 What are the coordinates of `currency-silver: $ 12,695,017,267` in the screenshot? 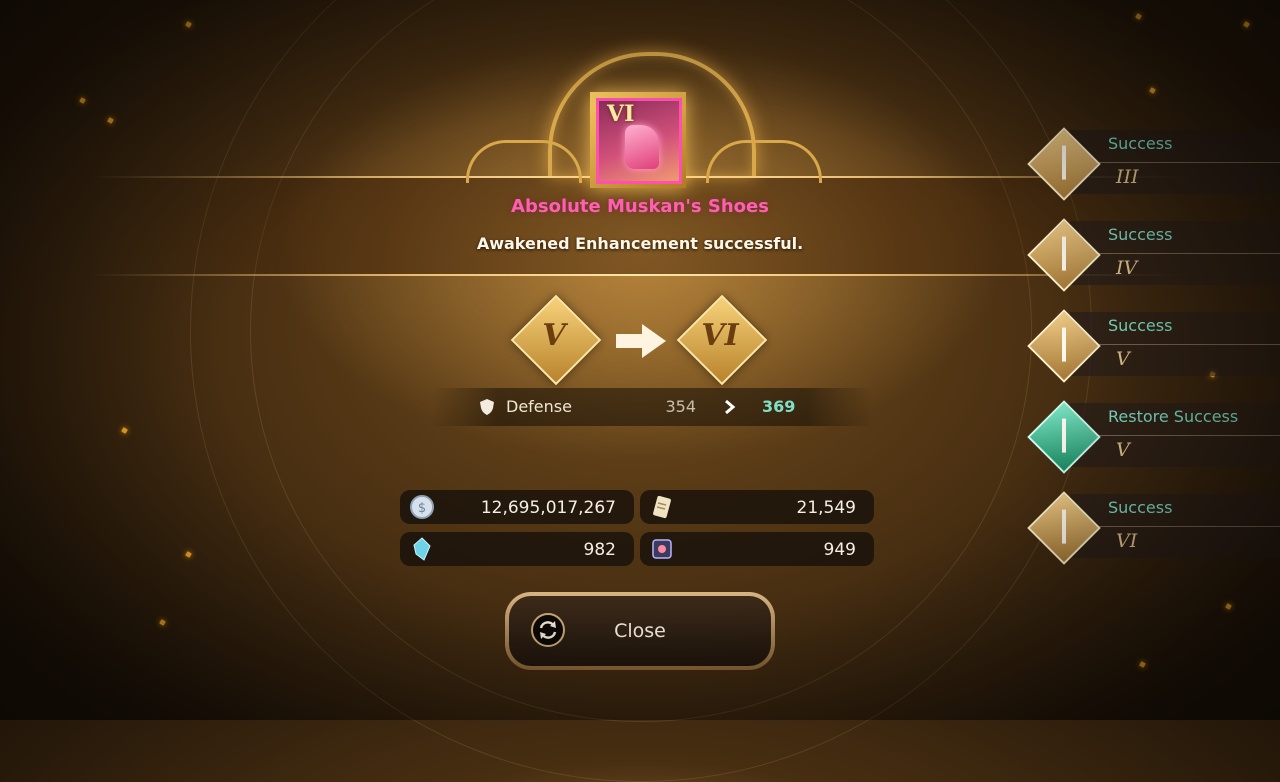 It's located at (517, 507).